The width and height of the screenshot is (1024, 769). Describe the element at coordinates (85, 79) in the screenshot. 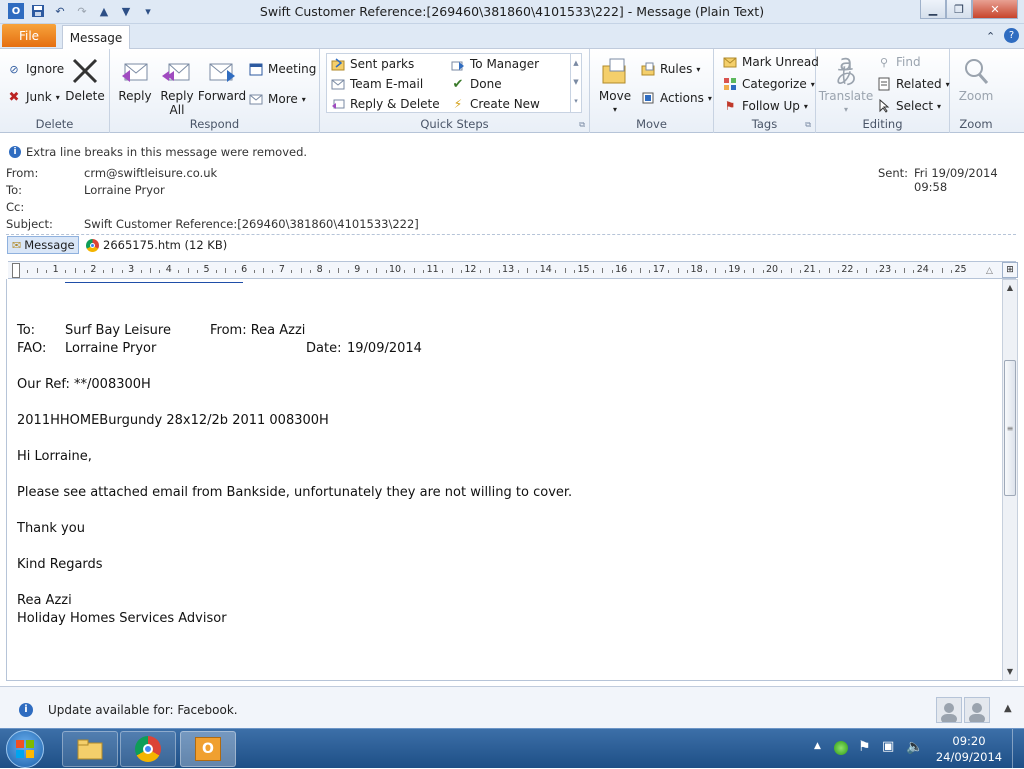

I see `delete-button: Delete` at that location.